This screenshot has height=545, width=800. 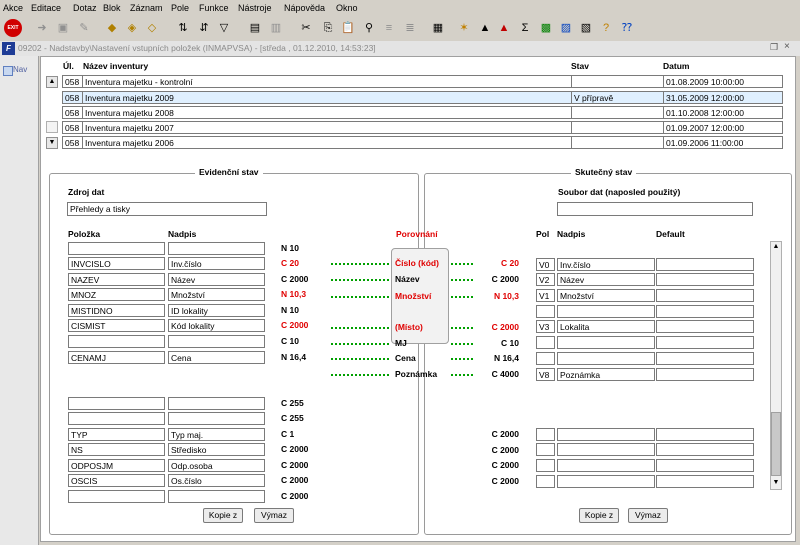 What do you see at coordinates (464, 28) in the screenshot?
I see `settings-icon: ✶` at bounding box center [464, 28].